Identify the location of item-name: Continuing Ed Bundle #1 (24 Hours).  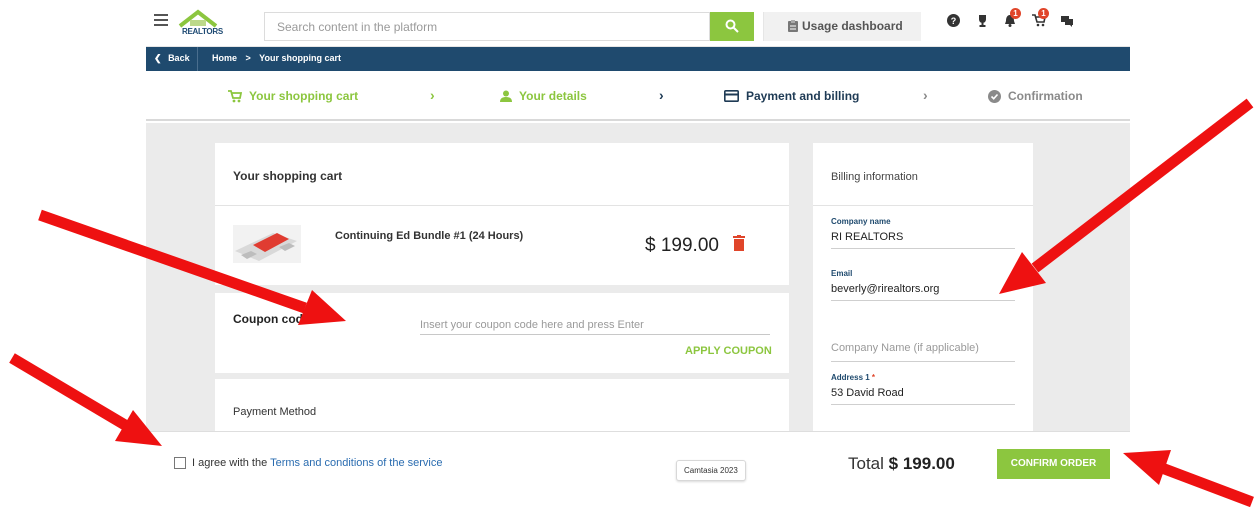
(429, 236).